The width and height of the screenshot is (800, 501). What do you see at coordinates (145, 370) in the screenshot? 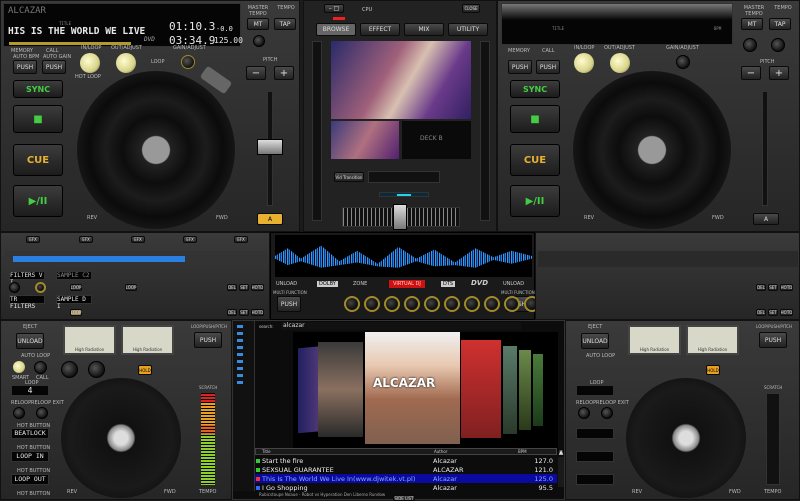
I see `hold-button: HOLD` at bounding box center [145, 370].